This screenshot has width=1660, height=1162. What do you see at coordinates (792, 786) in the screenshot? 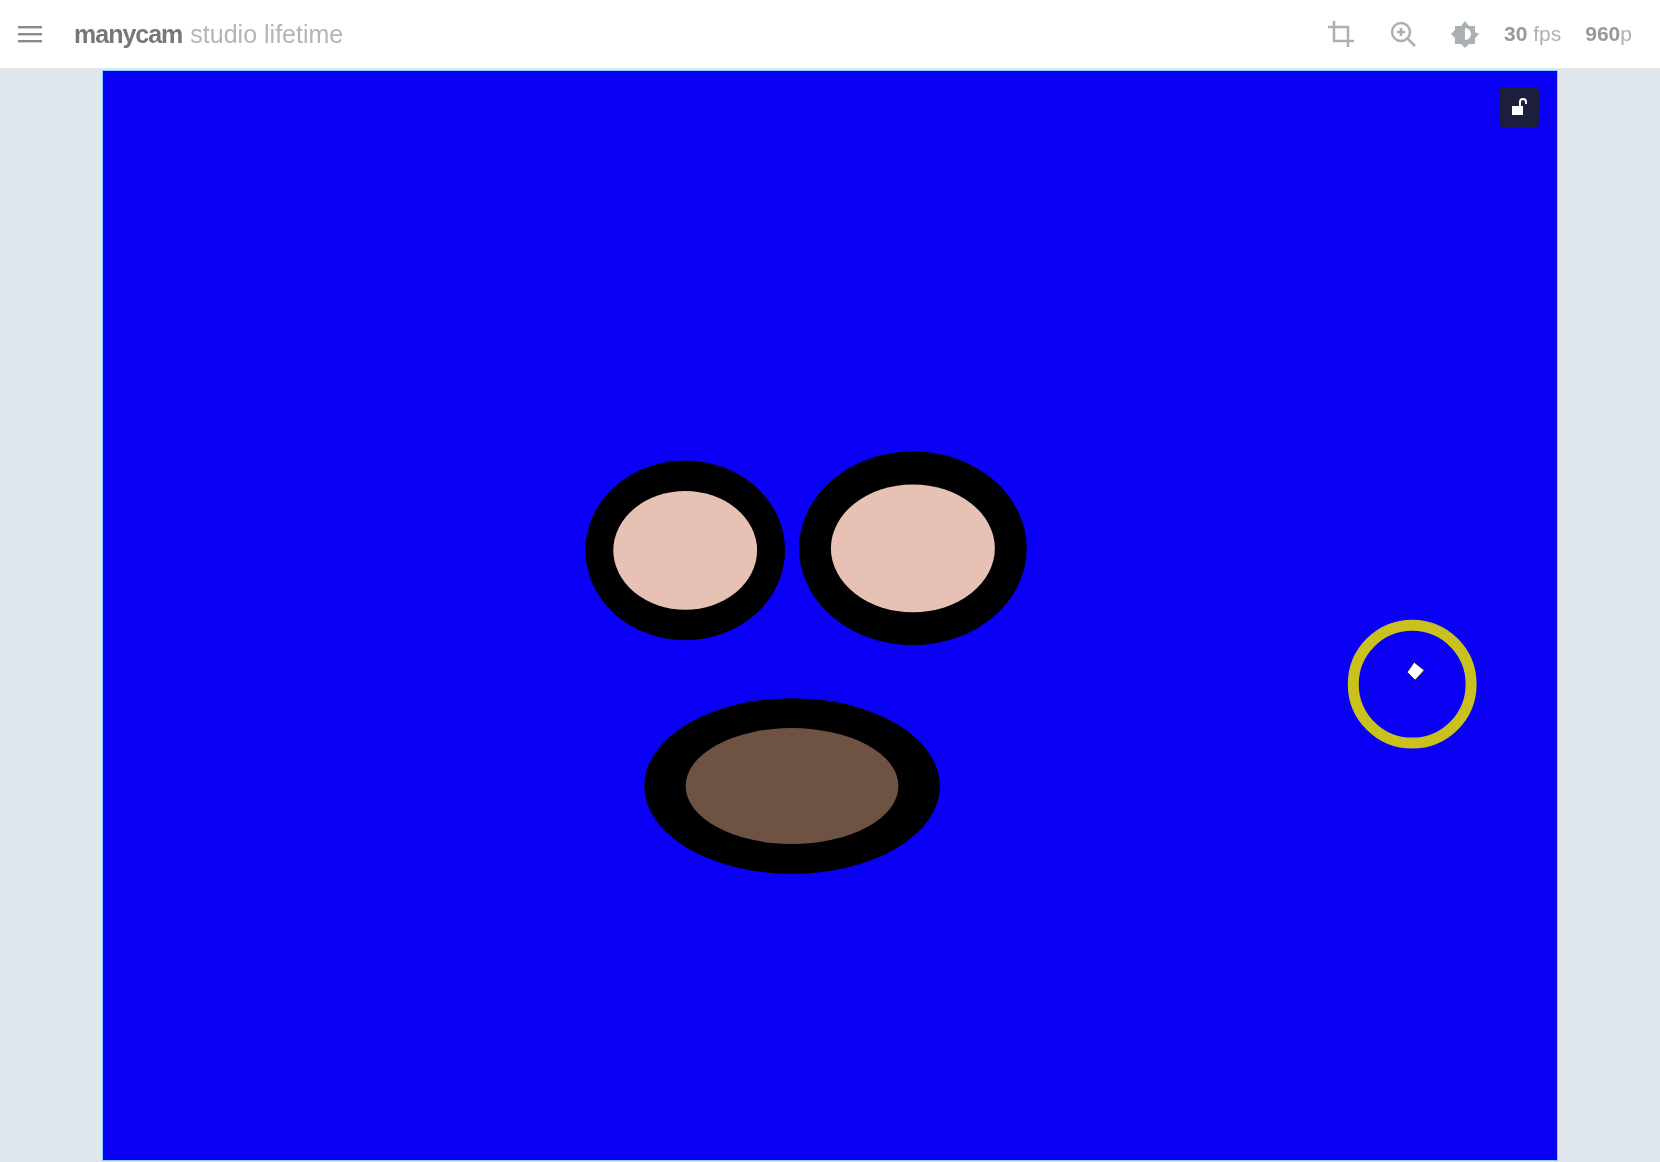
I see `mouth-cutout` at bounding box center [792, 786].